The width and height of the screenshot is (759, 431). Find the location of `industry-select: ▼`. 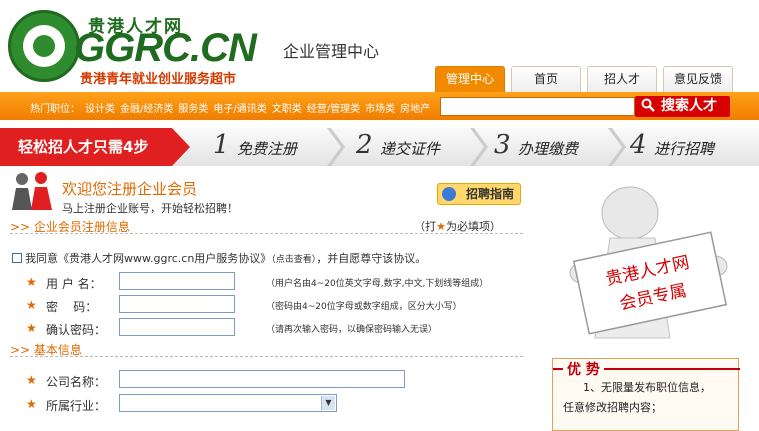

industry-select: ▼ is located at coordinates (228, 403).